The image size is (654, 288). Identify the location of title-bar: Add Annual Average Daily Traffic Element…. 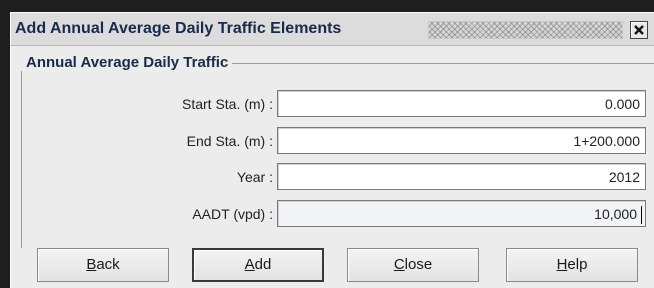
(332, 29).